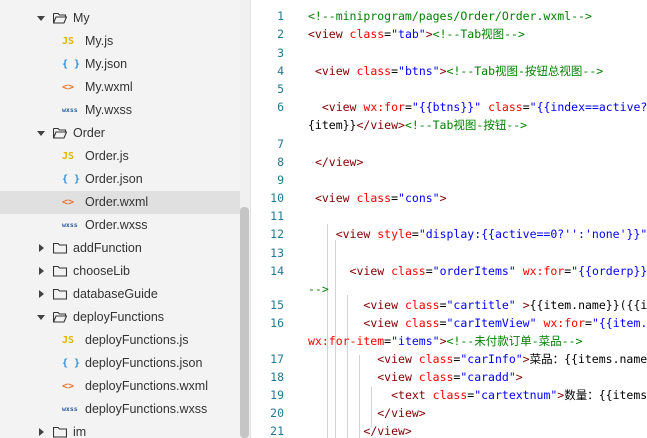 The image size is (647, 438). I want to click on tree-item-label: Order.js, so click(107, 156).